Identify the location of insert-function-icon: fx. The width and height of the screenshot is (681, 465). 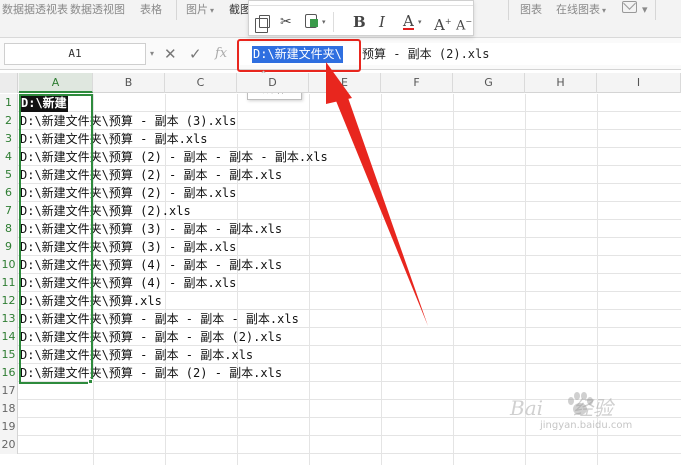
(221, 54).